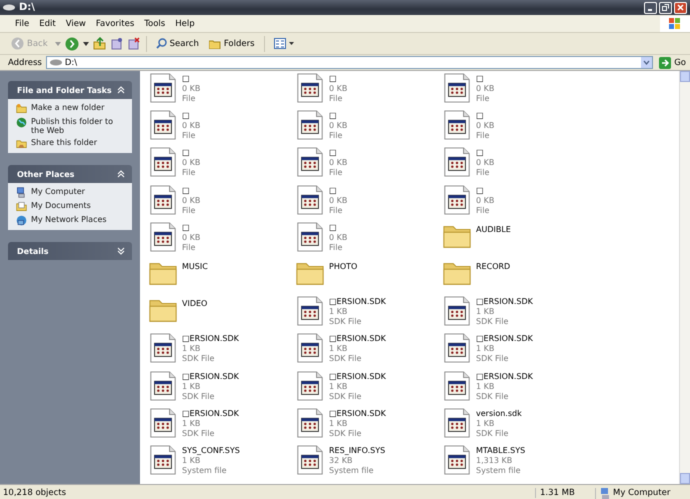  Describe the element at coordinates (78, 126) in the screenshot. I see `task-link: Publish this folder to the Web` at that location.